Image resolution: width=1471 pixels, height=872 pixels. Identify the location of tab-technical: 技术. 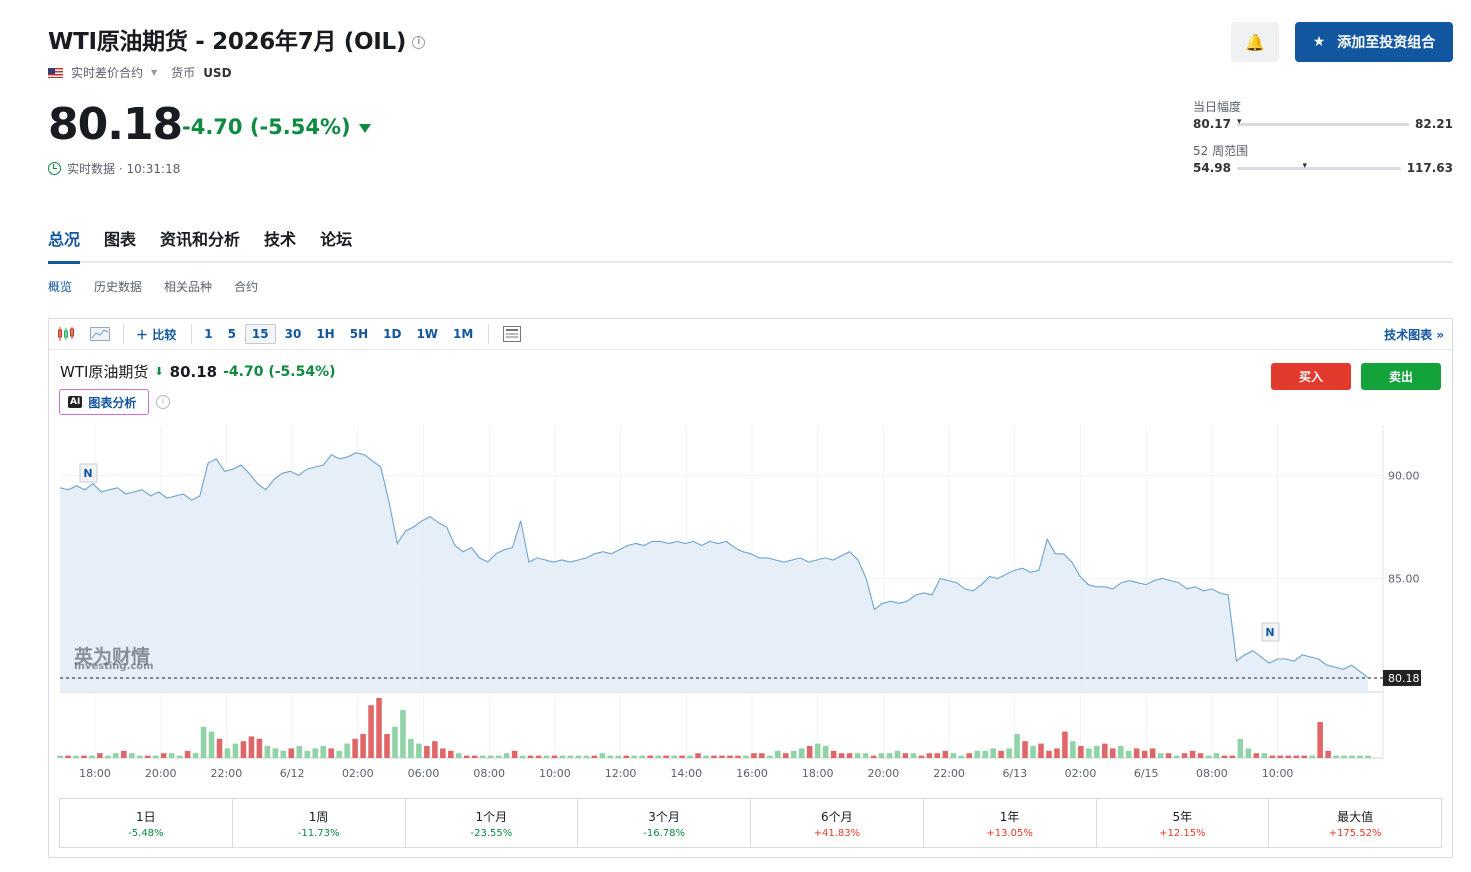
(280, 238).